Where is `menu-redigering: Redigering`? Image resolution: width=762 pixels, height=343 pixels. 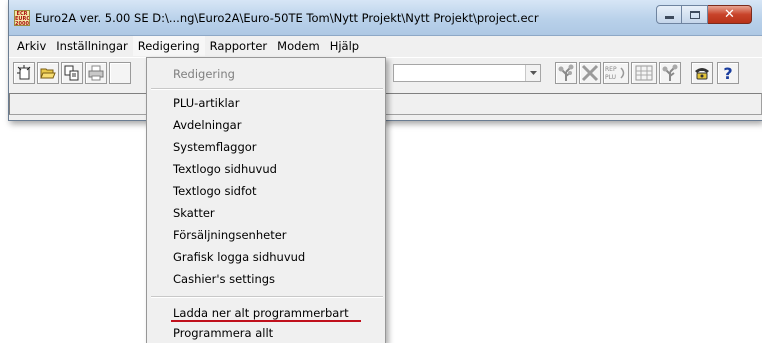
menu-redigering: Redigering is located at coordinates (168, 46).